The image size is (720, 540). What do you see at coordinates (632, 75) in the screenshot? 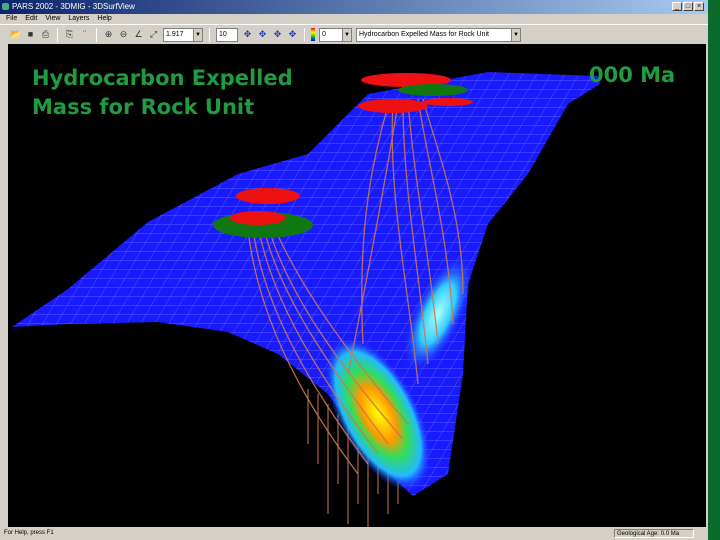
I see `overlay-age: 000 Ma` at bounding box center [632, 75].